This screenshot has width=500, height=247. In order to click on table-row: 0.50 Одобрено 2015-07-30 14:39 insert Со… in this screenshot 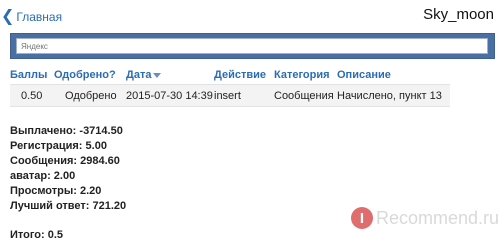, I will do `click(230, 95)`.